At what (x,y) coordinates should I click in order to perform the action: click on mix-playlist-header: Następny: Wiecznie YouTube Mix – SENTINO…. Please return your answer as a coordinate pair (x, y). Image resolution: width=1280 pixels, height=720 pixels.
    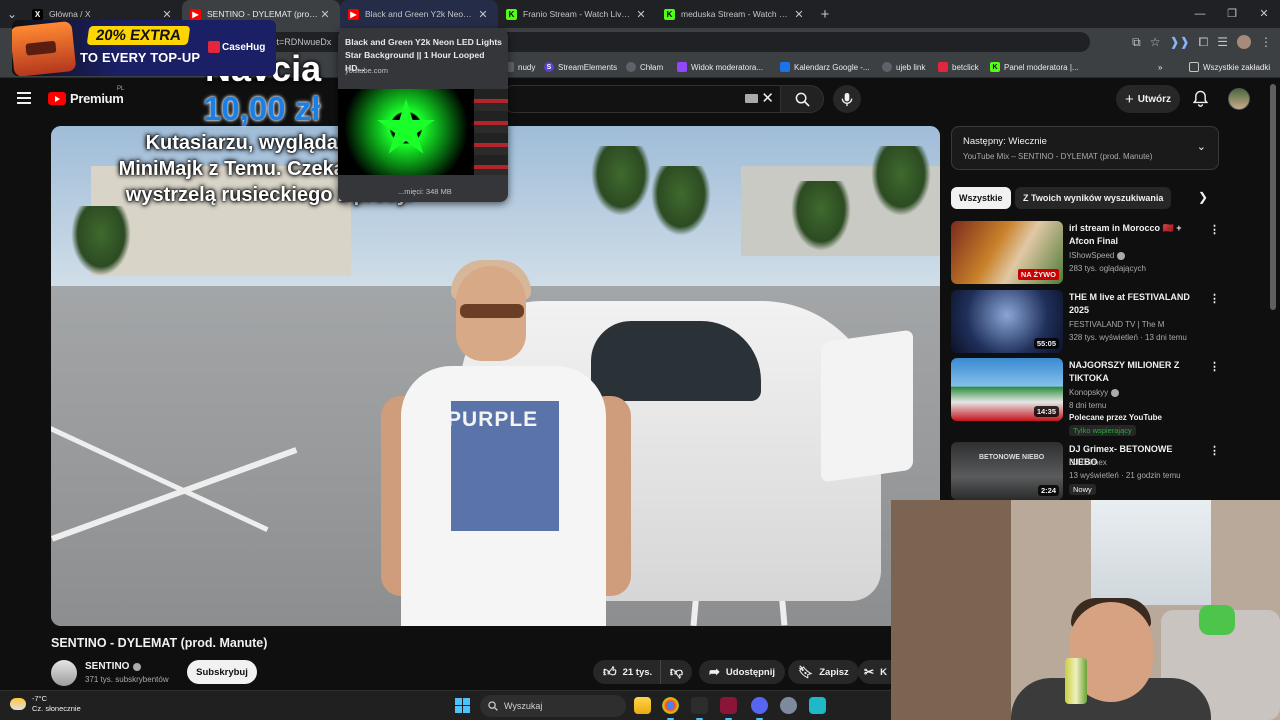
    Looking at the image, I should click on (1085, 148).